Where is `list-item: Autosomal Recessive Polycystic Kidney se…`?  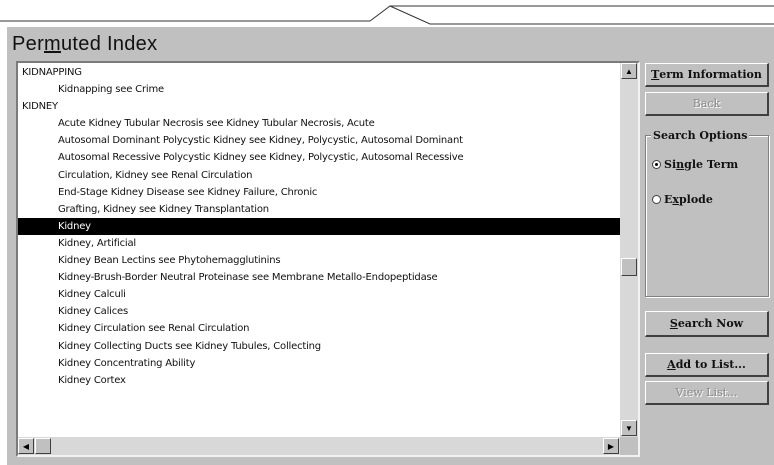 list-item: Autosomal Recessive Polycystic Kidney se… is located at coordinates (319, 157).